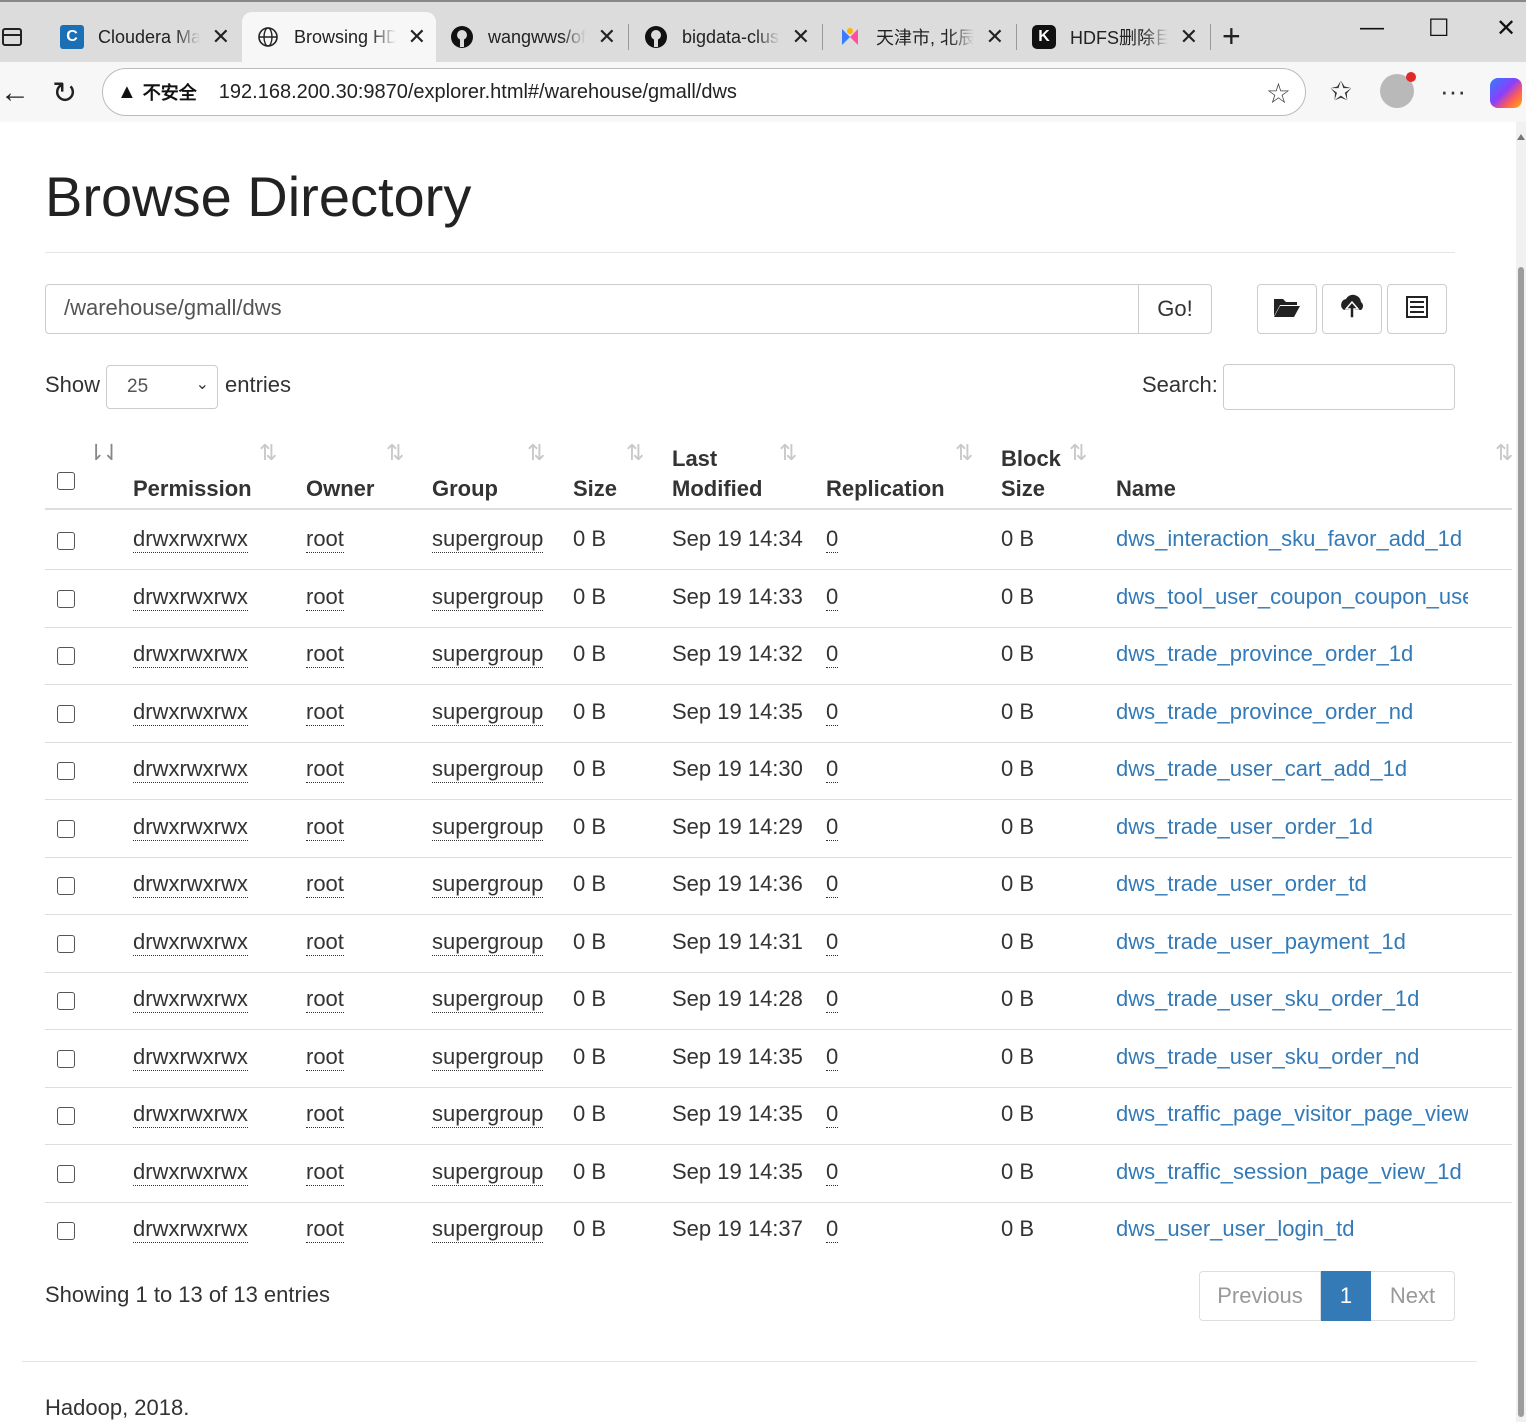 This screenshot has width=1526, height=1422. Describe the element at coordinates (1231, 36) in the screenshot. I see `new-tab-icon: +` at that location.